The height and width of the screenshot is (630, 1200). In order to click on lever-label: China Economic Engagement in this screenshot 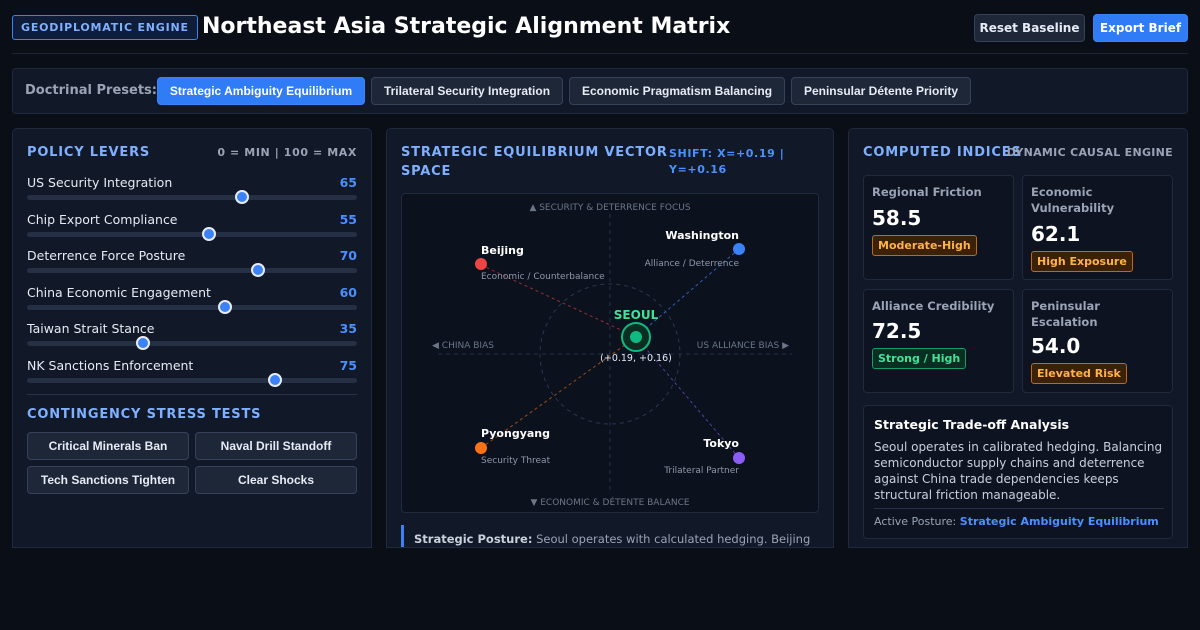, I will do `click(119, 292)`.